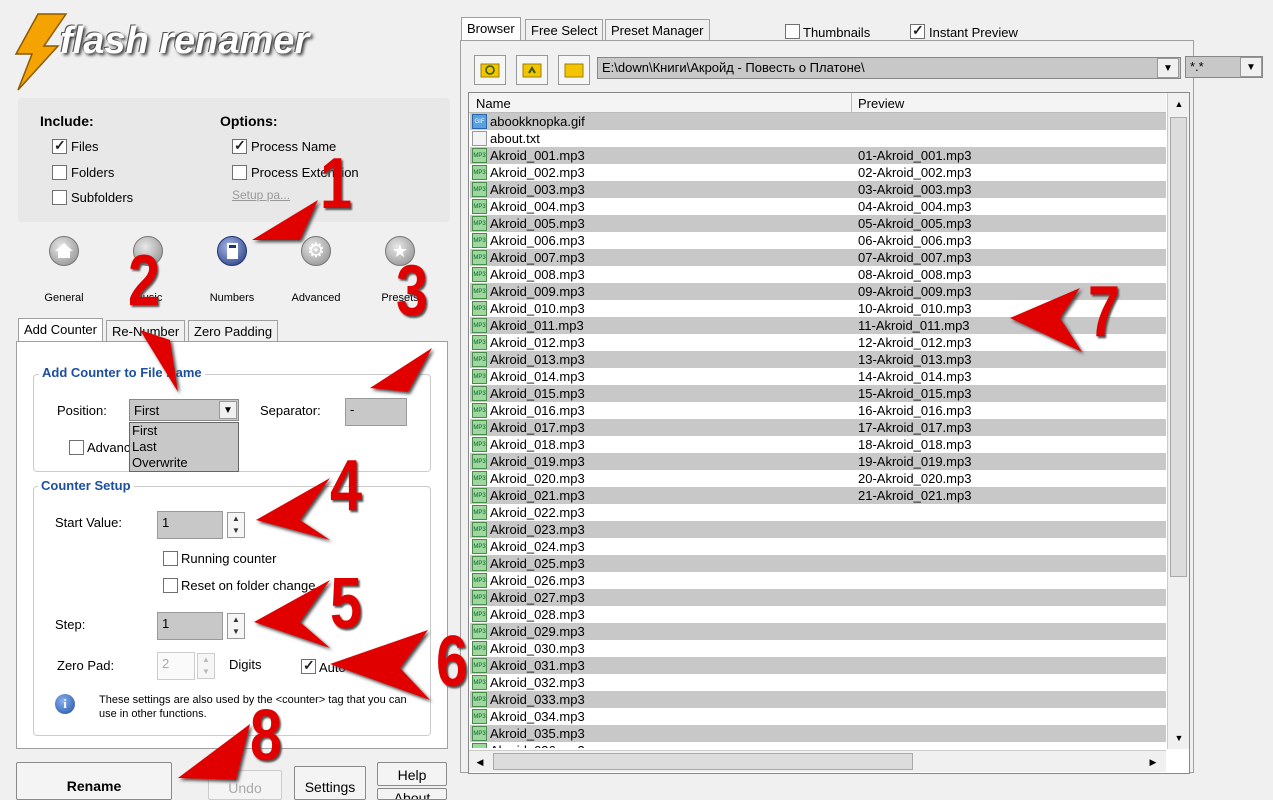  Describe the element at coordinates (818, 223) in the screenshot. I see `file-row: MP3 Akroid_005.mp3 05-Akroid_005.mp3` at that location.